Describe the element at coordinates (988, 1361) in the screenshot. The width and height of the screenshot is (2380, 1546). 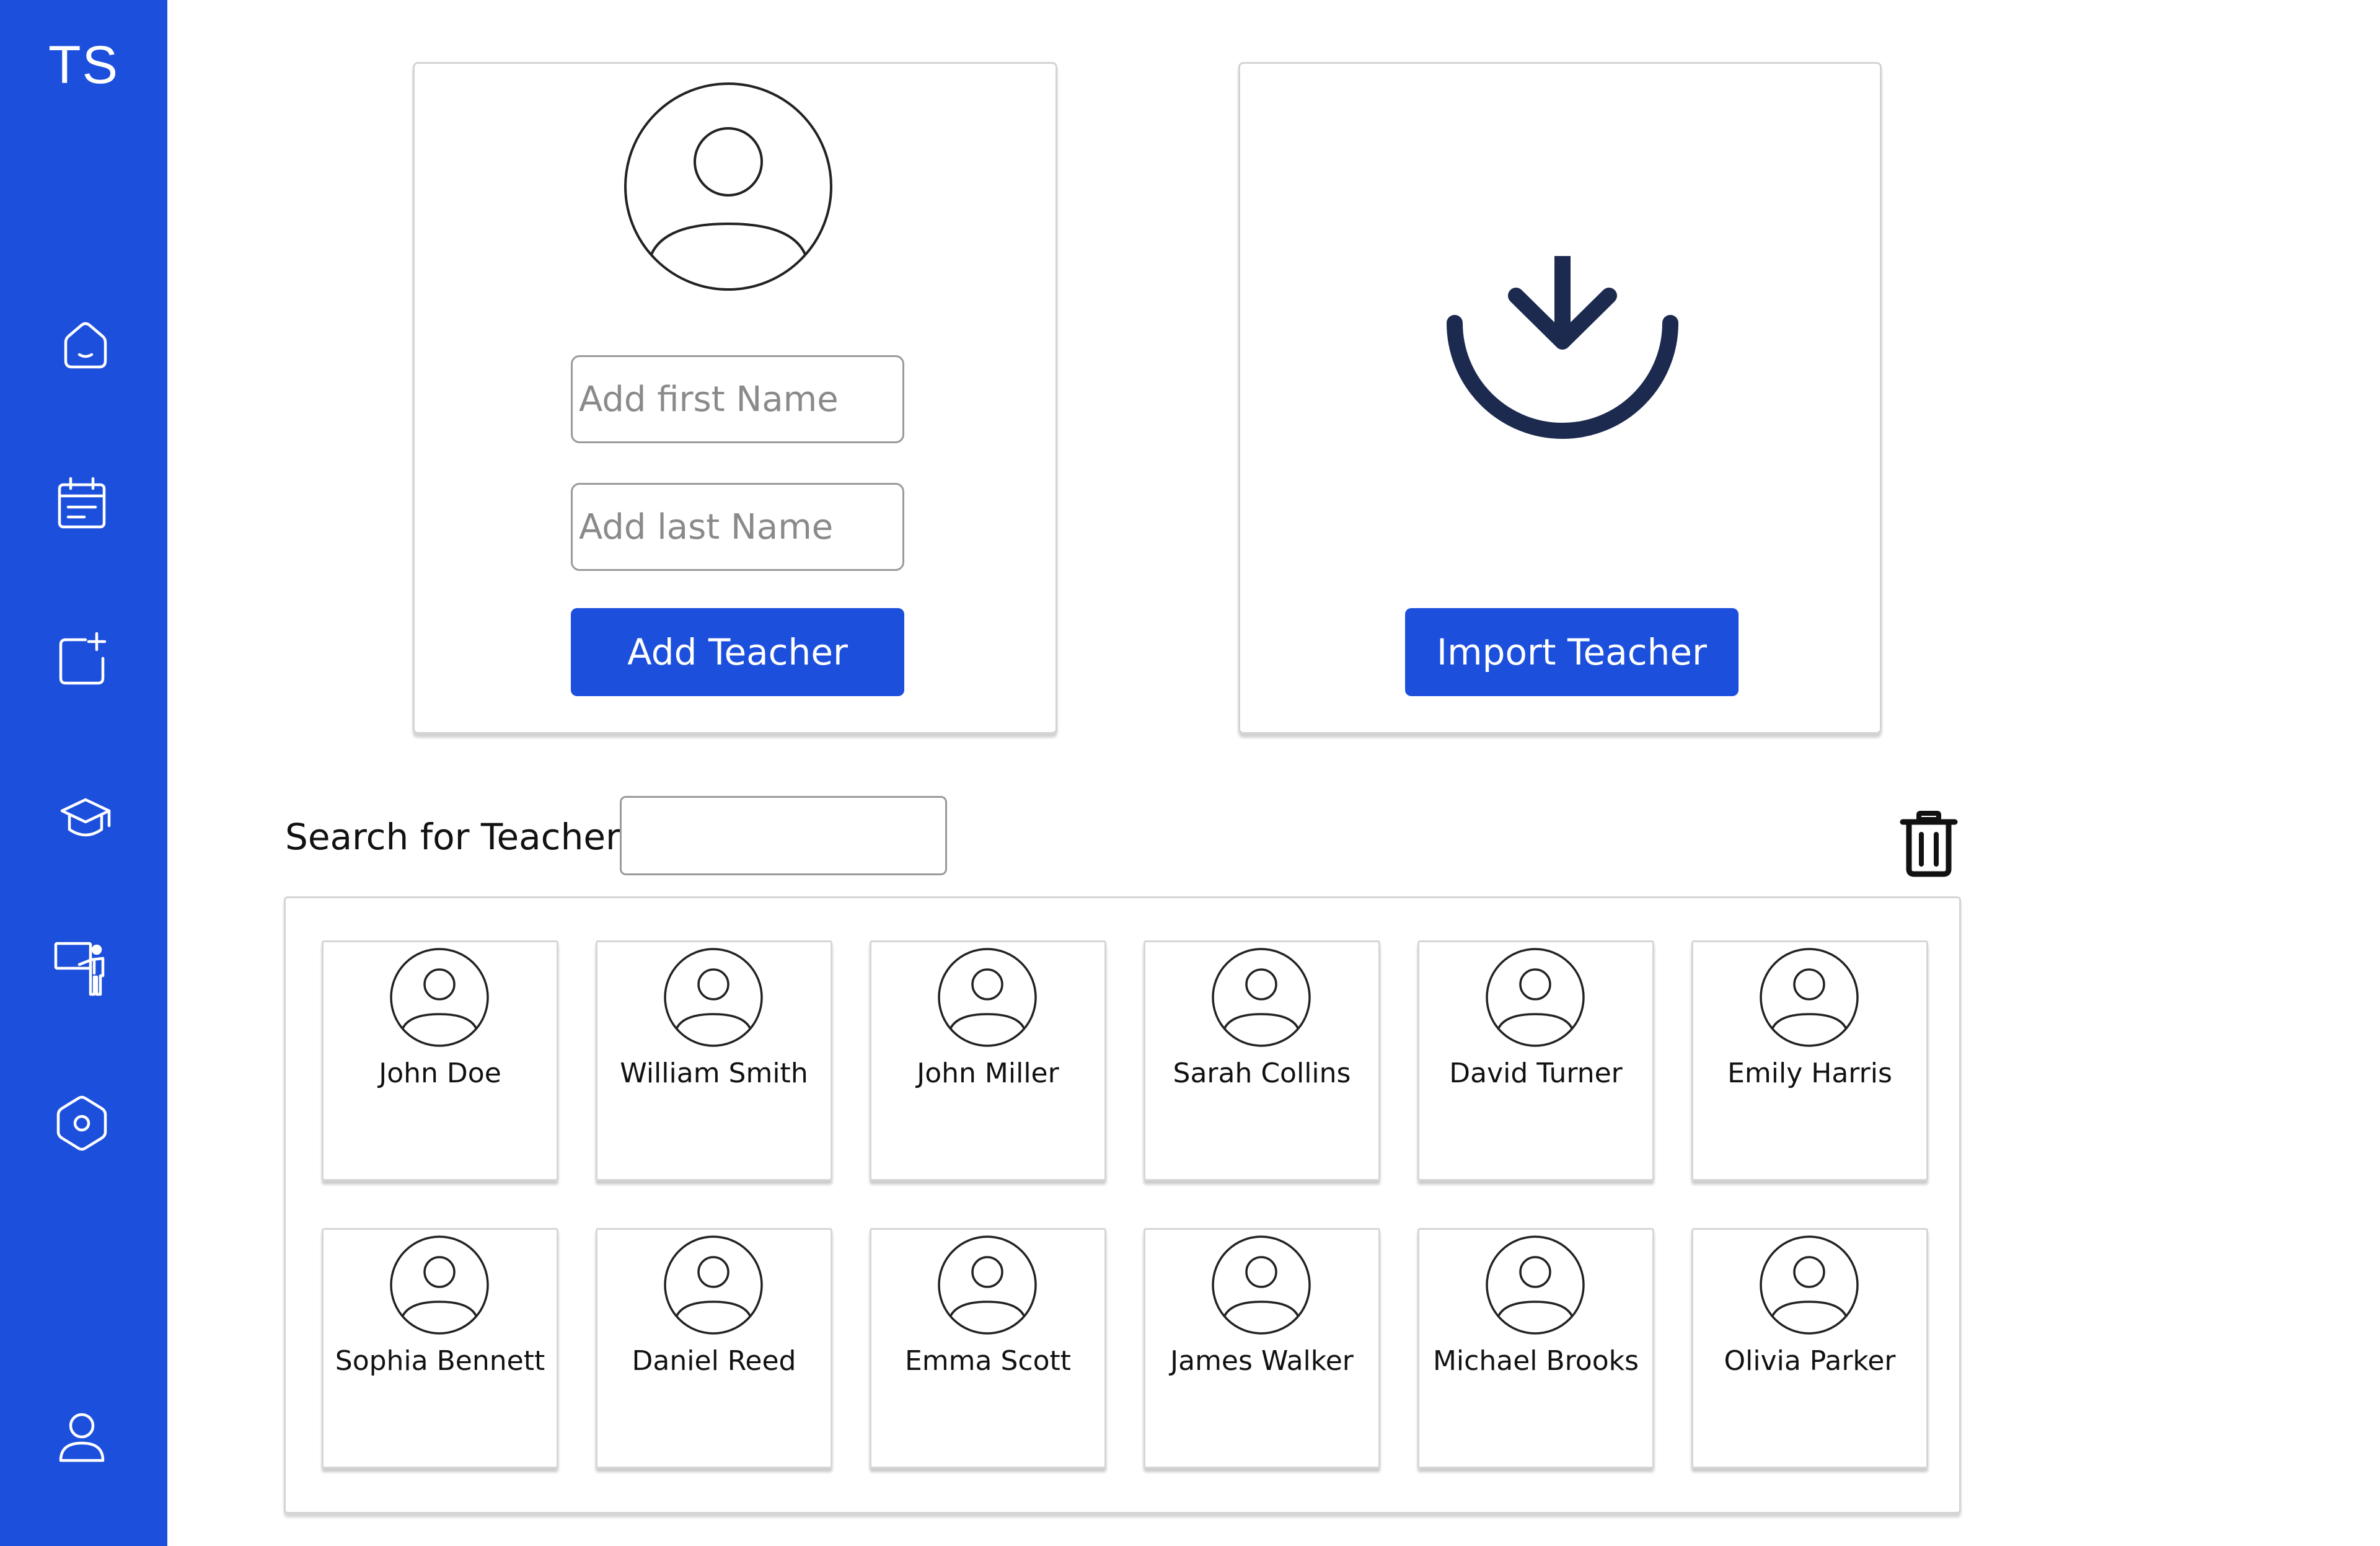
I see `teacher-name: Emma Scott` at that location.